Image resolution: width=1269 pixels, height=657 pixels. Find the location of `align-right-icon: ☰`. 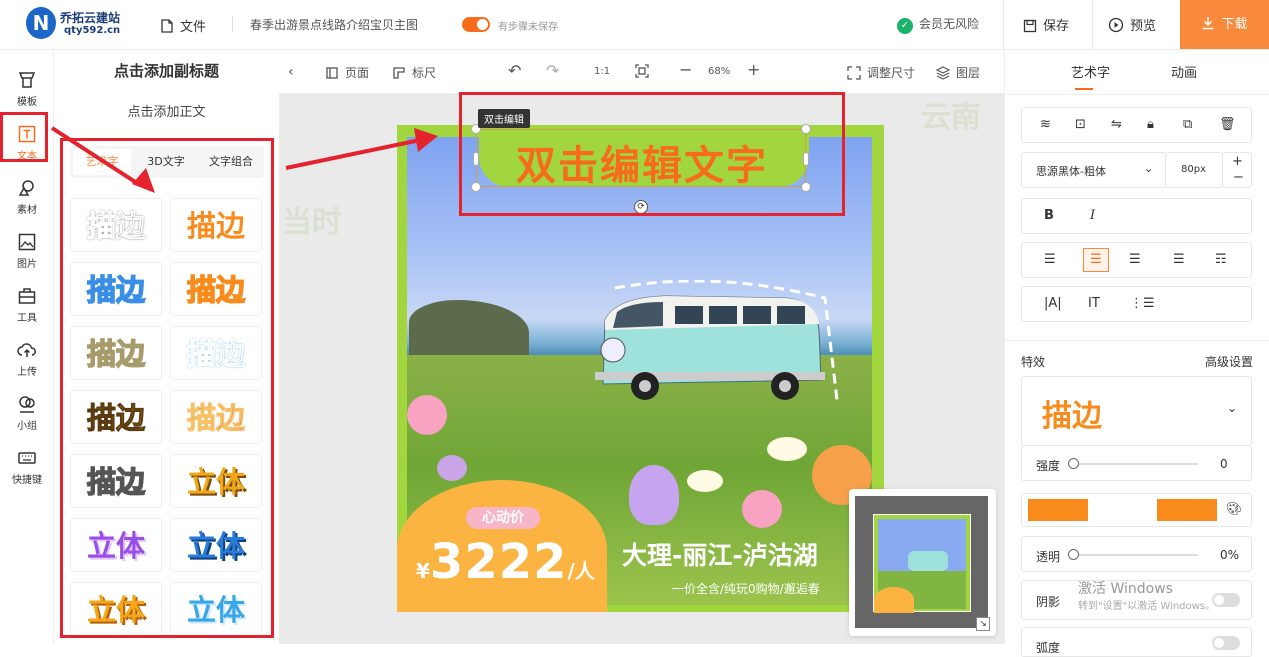

align-right-icon: ☰ is located at coordinates (1135, 259).